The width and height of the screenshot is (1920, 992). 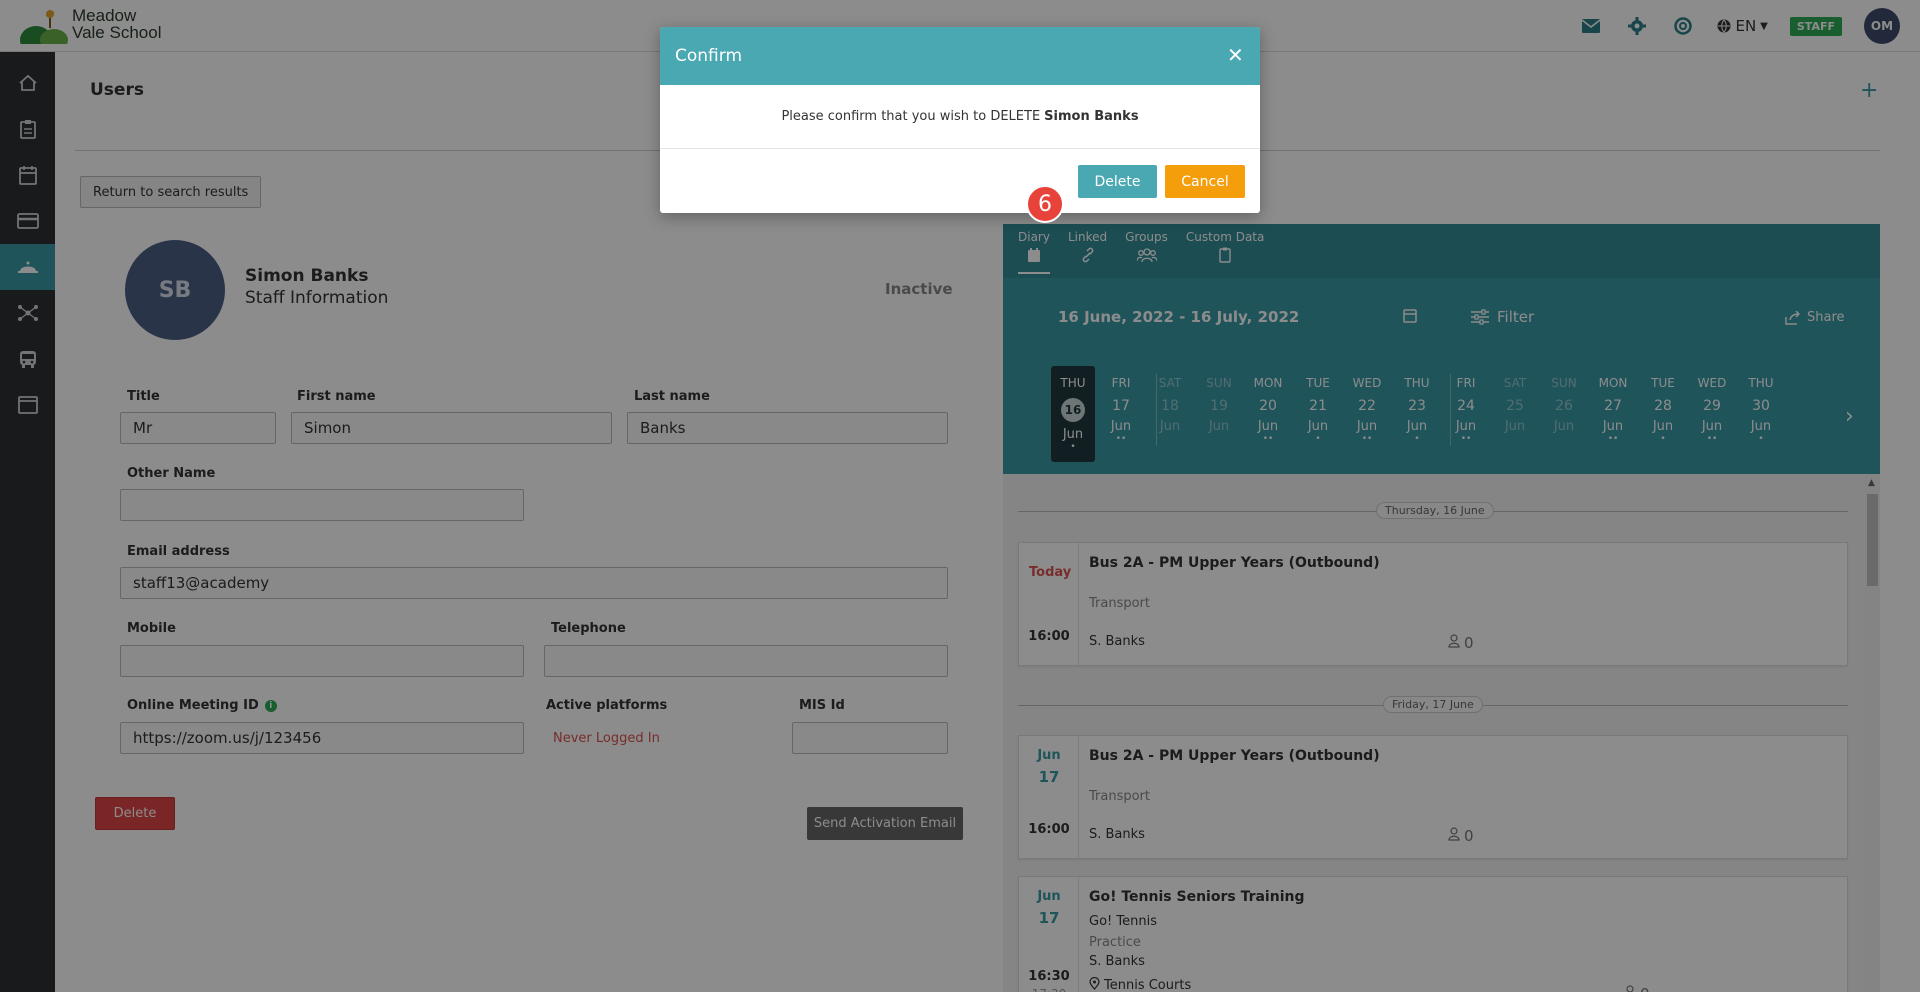 What do you see at coordinates (960, 56) in the screenshot?
I see `dialog-header: Confirm` at bounding box center [960, 56].